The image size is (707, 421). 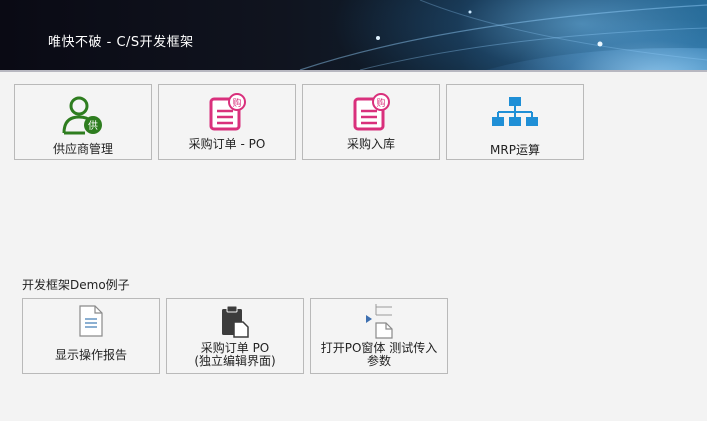 I want to click on tile-mrp-calculation: MRP运算, so click(x=515, y=122).